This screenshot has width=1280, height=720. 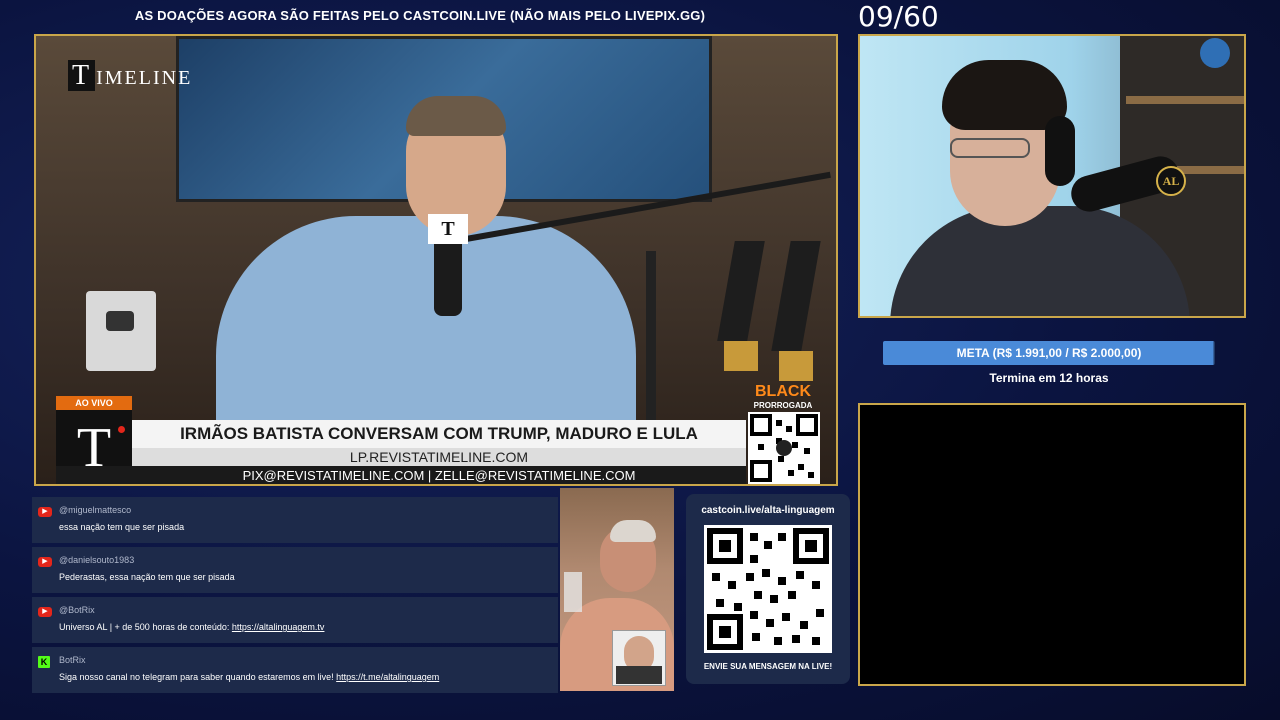 I want to click on timeline-logo-initial: T, so click(x=82, y=75).